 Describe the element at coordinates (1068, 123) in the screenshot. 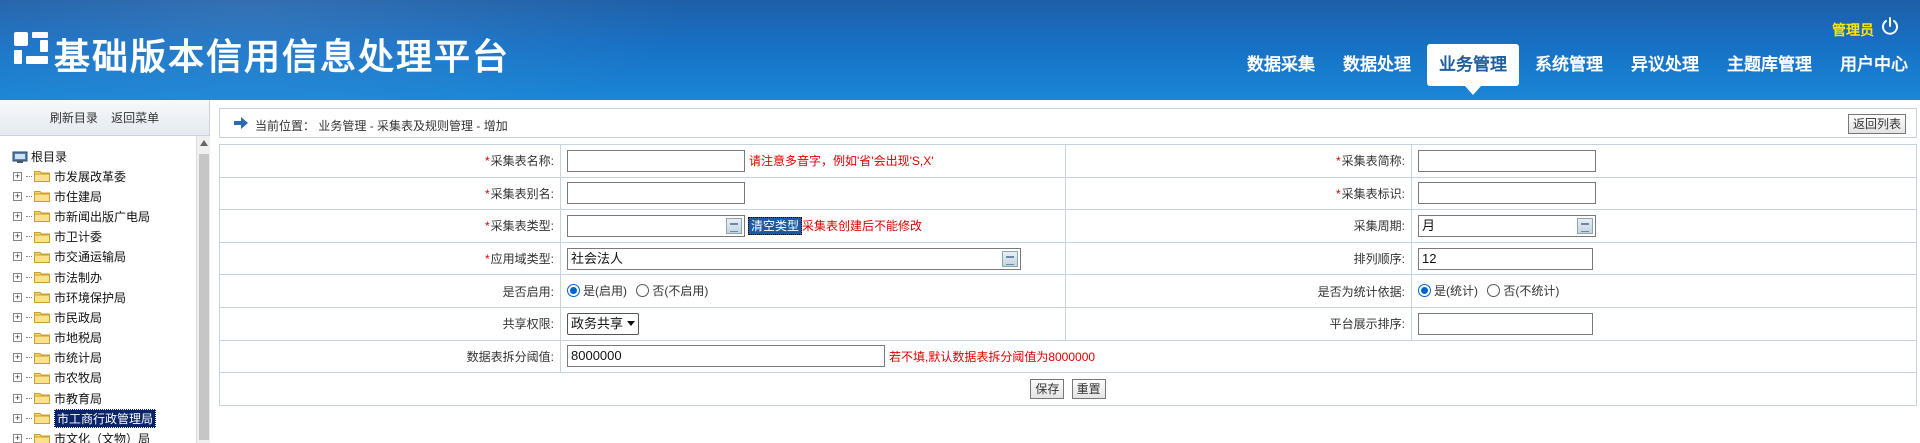

I see `breadcrumb: 当前位置： 业务管理 - 采集表及规则管理 - 增加 返回列表` at that location.